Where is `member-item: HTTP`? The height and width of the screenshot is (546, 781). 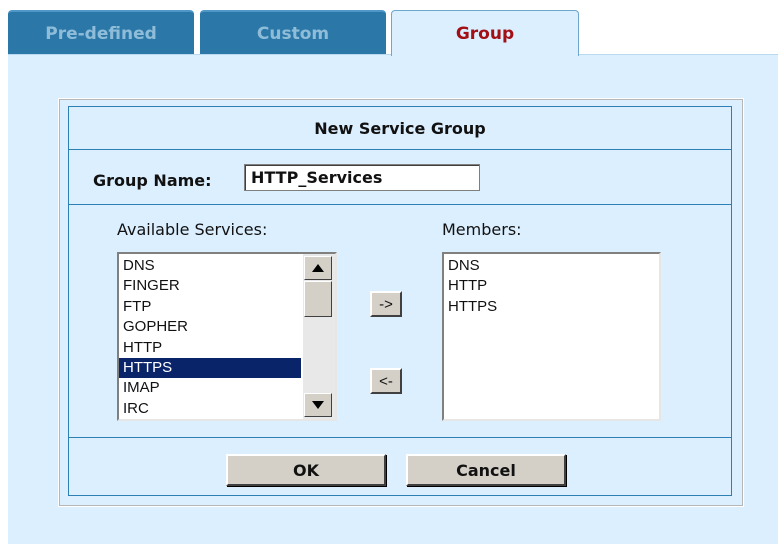
member-item: HTTP is located at coordinates (470, 286).